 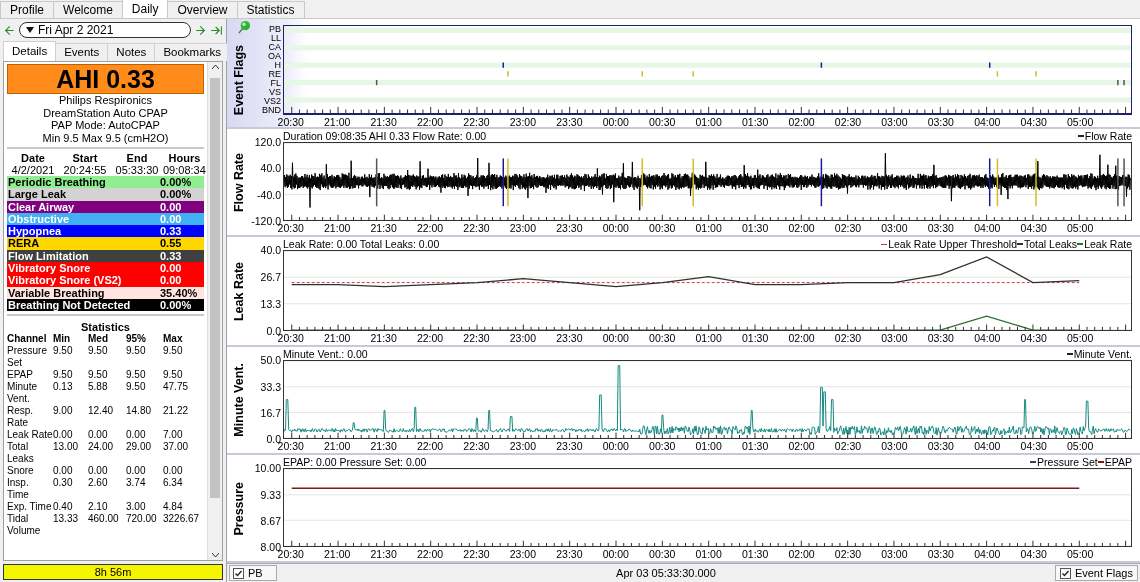 I want to click on table-cell: EPAP, so click(x=30, y=375).